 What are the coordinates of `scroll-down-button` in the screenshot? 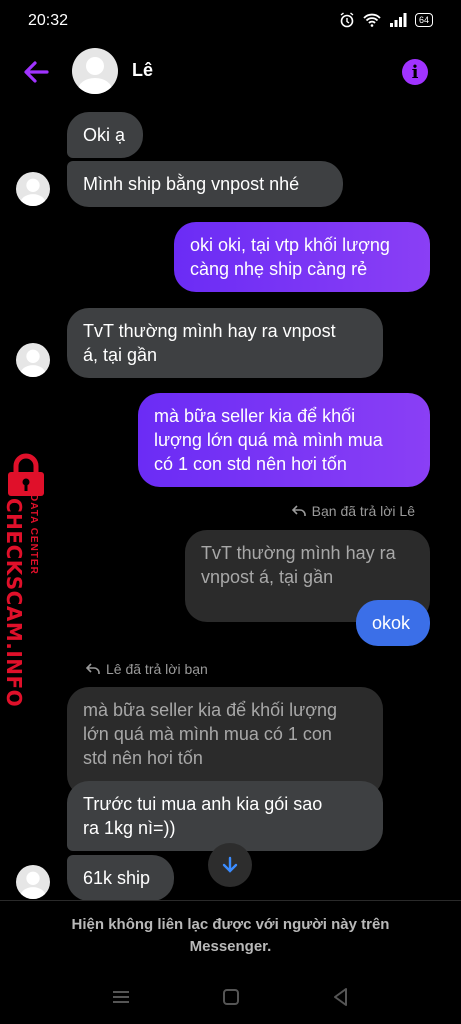 It's located at (230, 865).